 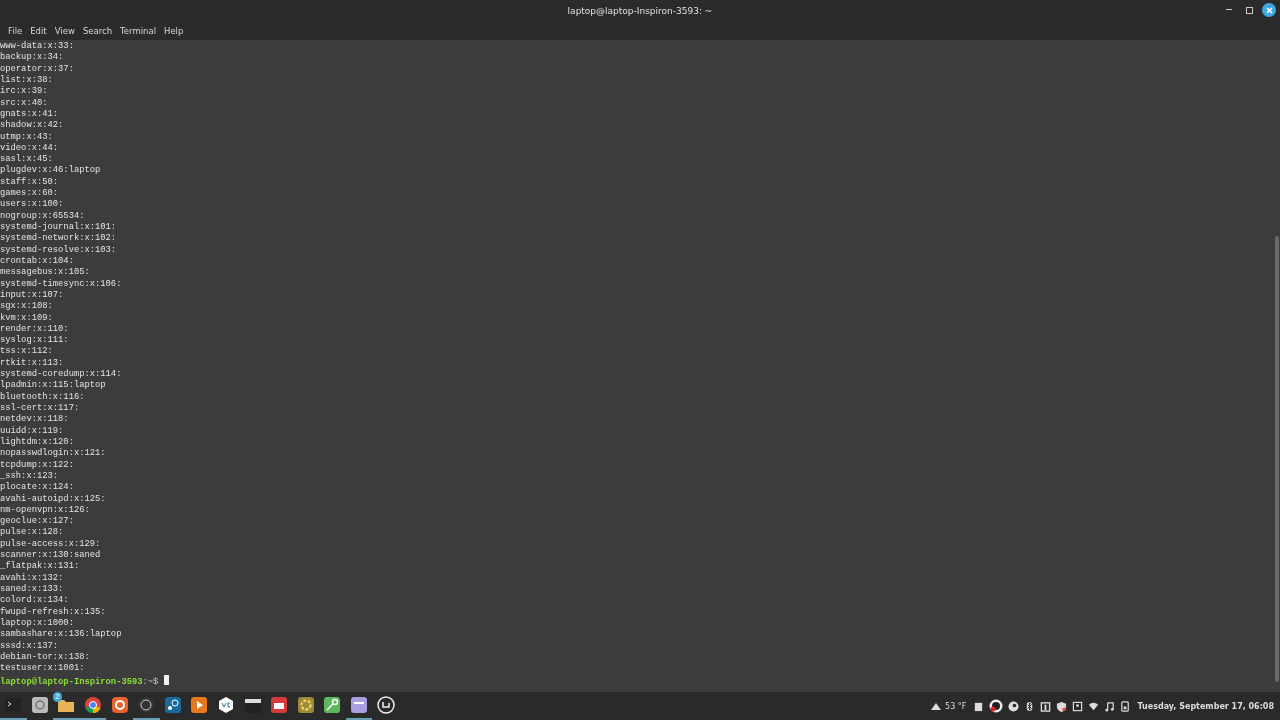 What do you see at coordinates (37, 622) in the screenshot?
I see `output-line: laptop:x:1000:` at bounding box center [37, 622].